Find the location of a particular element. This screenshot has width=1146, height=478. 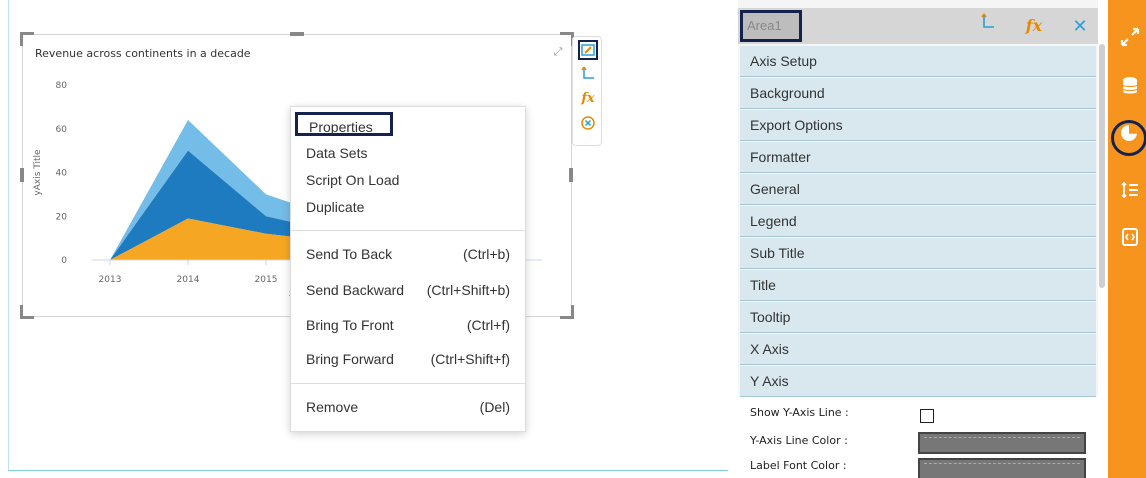

section-y-axis: Y Axis is located at coordinates (918, 381).